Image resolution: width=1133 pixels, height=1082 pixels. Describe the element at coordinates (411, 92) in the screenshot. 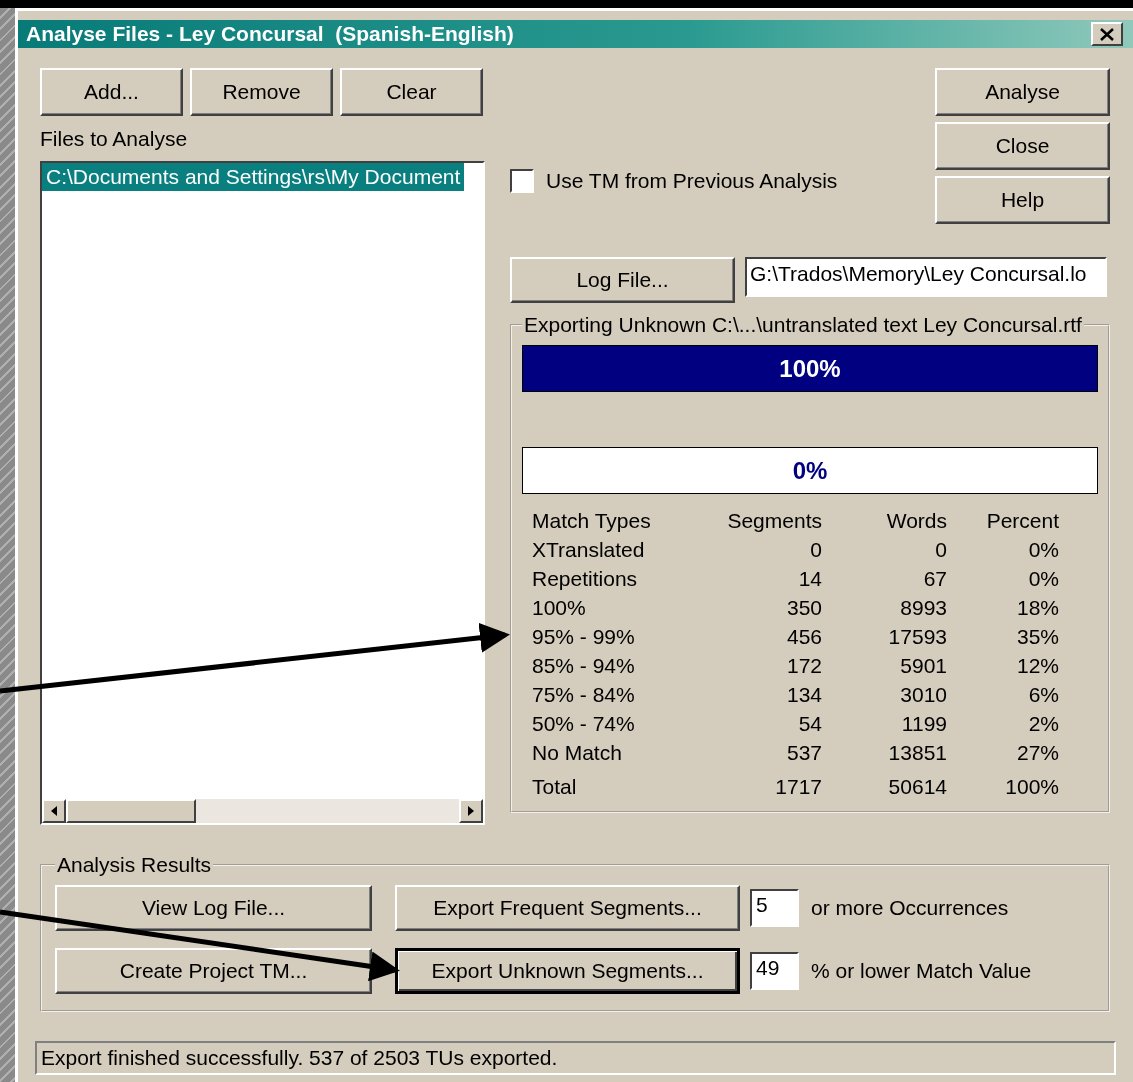

I see `button: Clear` at that location.